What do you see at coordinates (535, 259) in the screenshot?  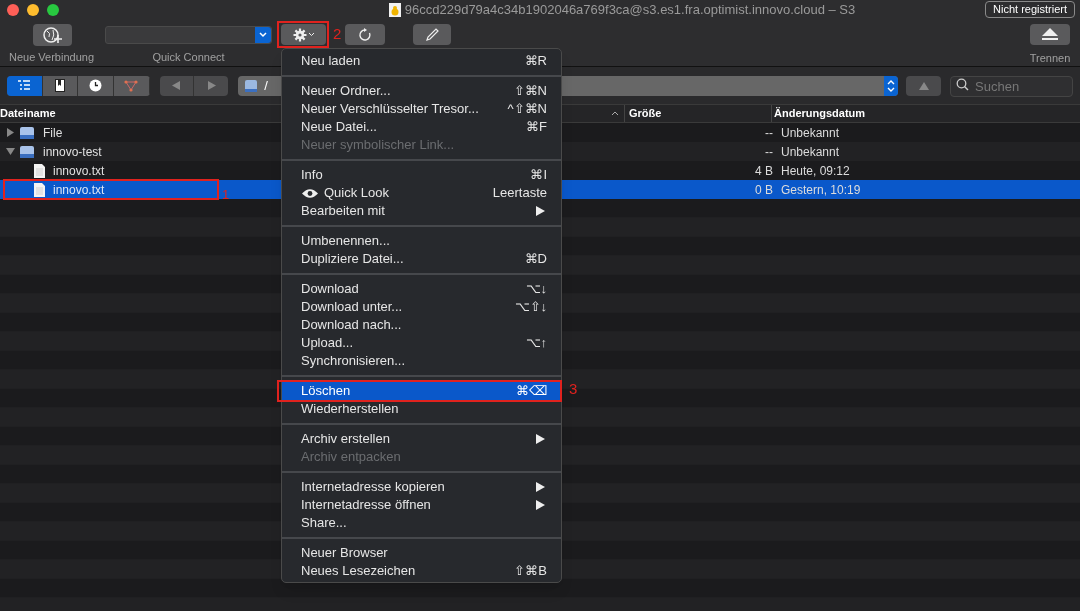 I see `shortcut-label: ⌘D` at bounding box center [535, 259].